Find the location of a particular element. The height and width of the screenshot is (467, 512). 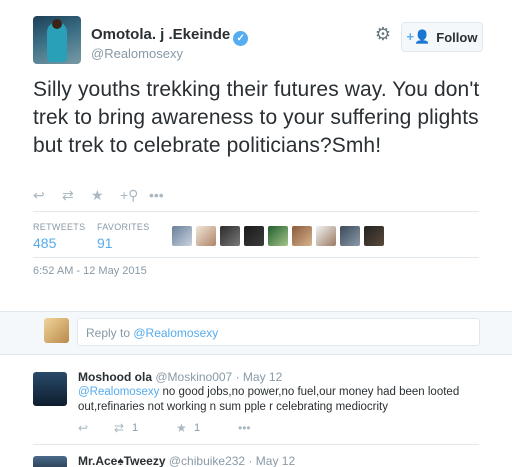

reply-author-handle: @Moskino007 is located at coordinates (193, 377).